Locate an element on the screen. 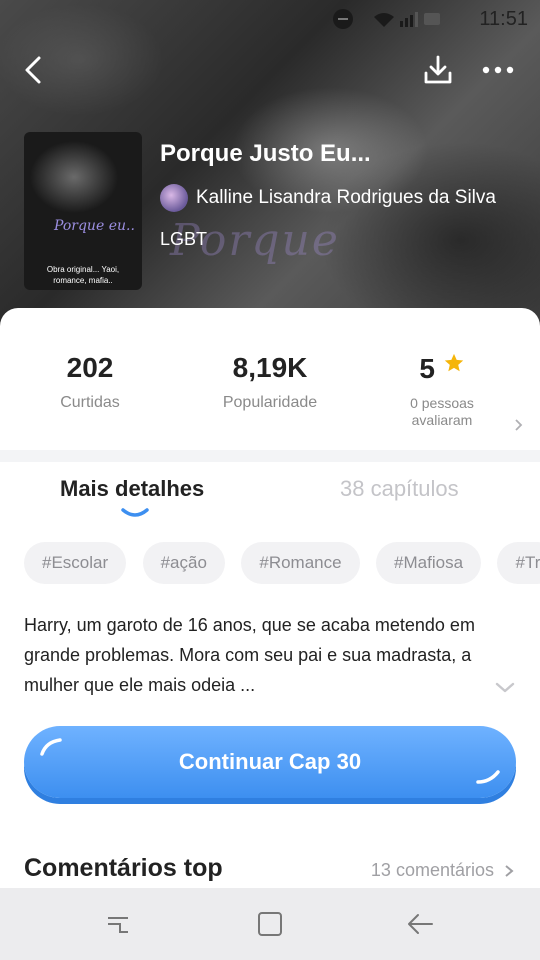 The height and width of the screenshot is (960, 540). chevron-down-icon is located at coordinates (505, 688).